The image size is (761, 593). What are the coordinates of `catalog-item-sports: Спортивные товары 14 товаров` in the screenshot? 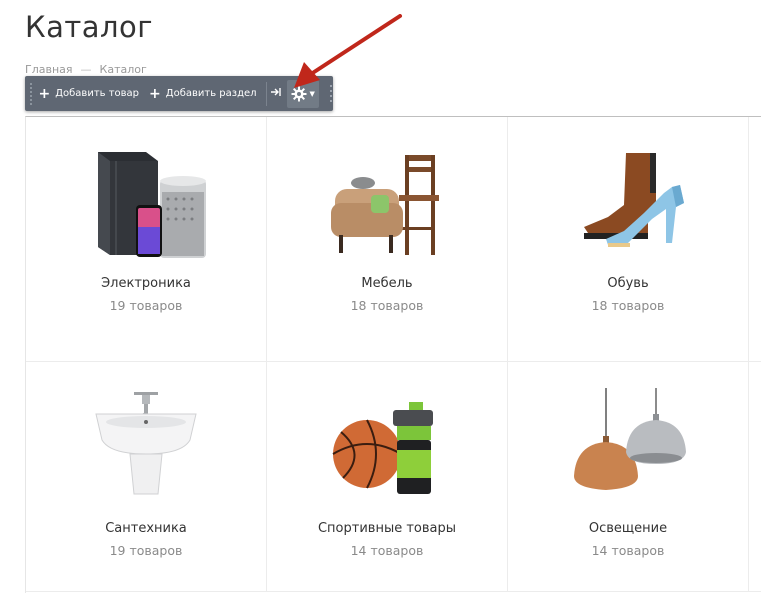 It's located at (387, 477).